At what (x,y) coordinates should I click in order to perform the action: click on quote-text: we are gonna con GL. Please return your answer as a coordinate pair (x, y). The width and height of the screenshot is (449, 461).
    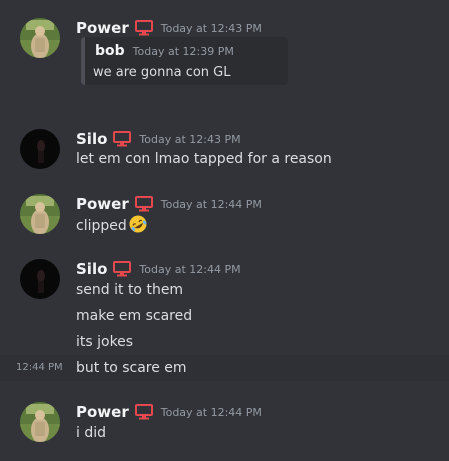
    Looking at the image, I should click on (162, 72).